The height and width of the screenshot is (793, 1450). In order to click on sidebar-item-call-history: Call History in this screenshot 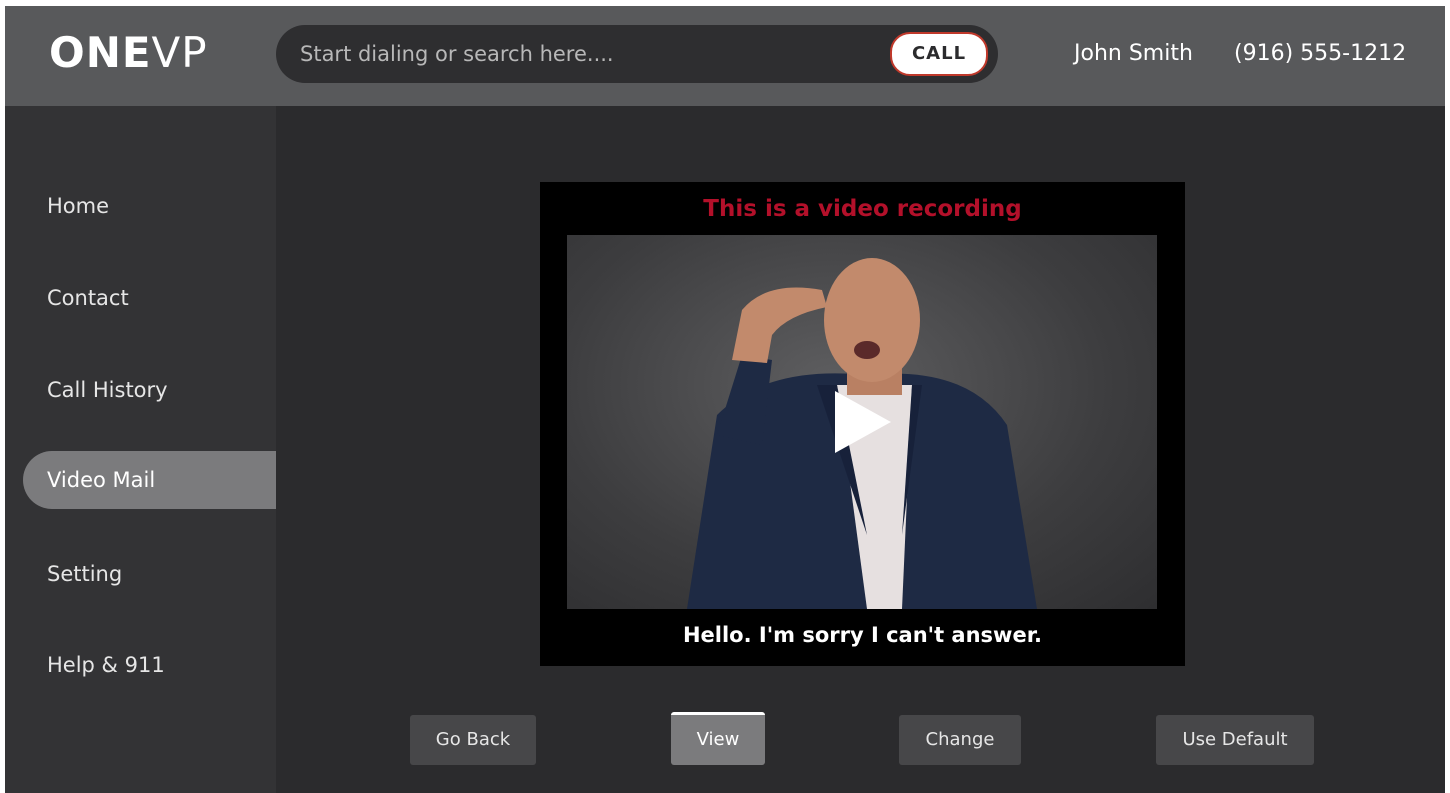, I will do `click(149, 390)`.